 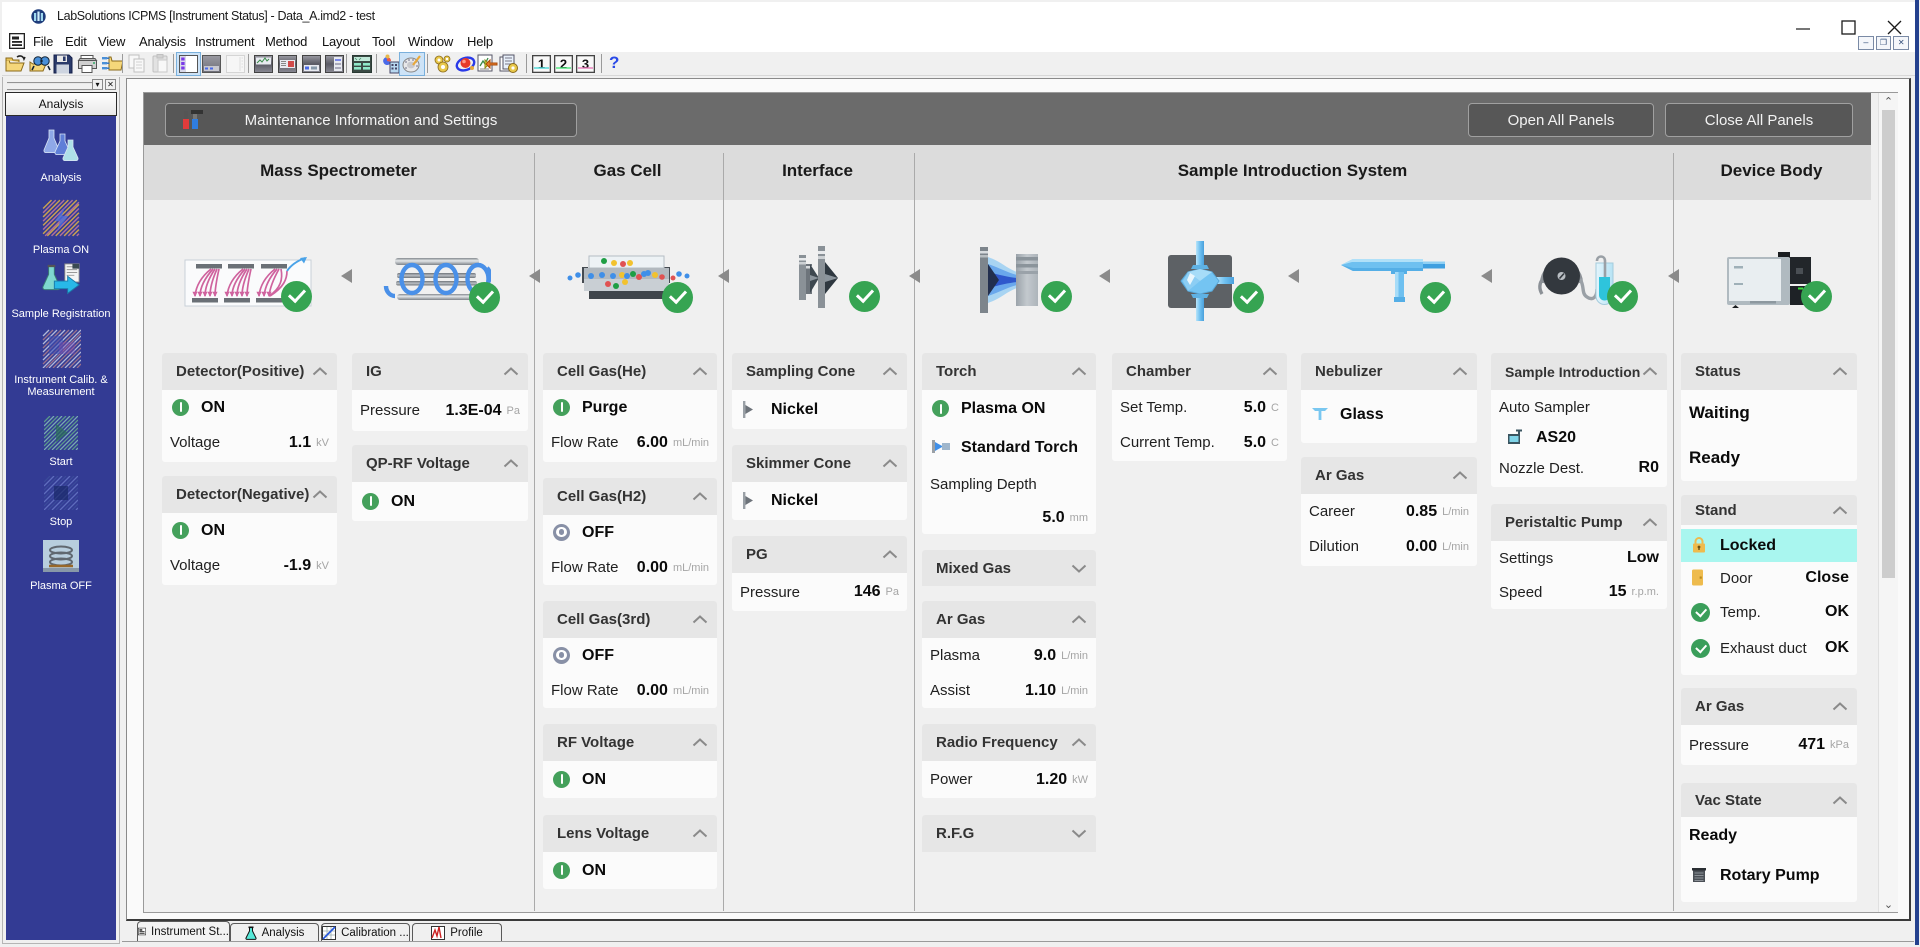 I want to click on svg-text: 2, so click(x=563, y=64).